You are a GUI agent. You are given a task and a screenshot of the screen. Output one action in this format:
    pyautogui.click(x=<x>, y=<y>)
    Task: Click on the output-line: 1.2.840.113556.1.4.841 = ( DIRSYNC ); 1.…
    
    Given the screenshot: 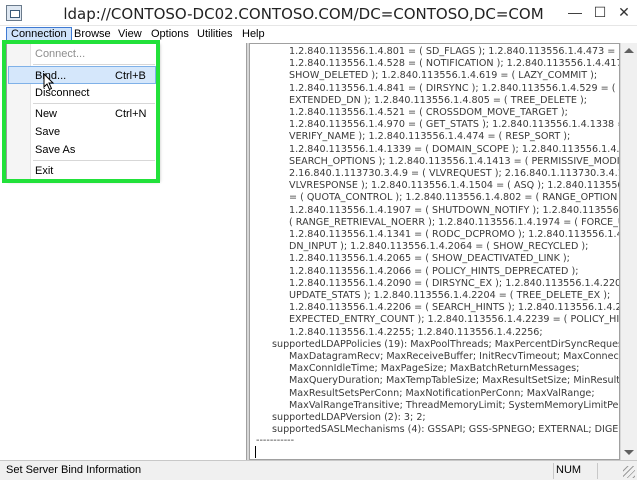 What is the action you would take?
    pyautogui.click(x=452, y=88)
    